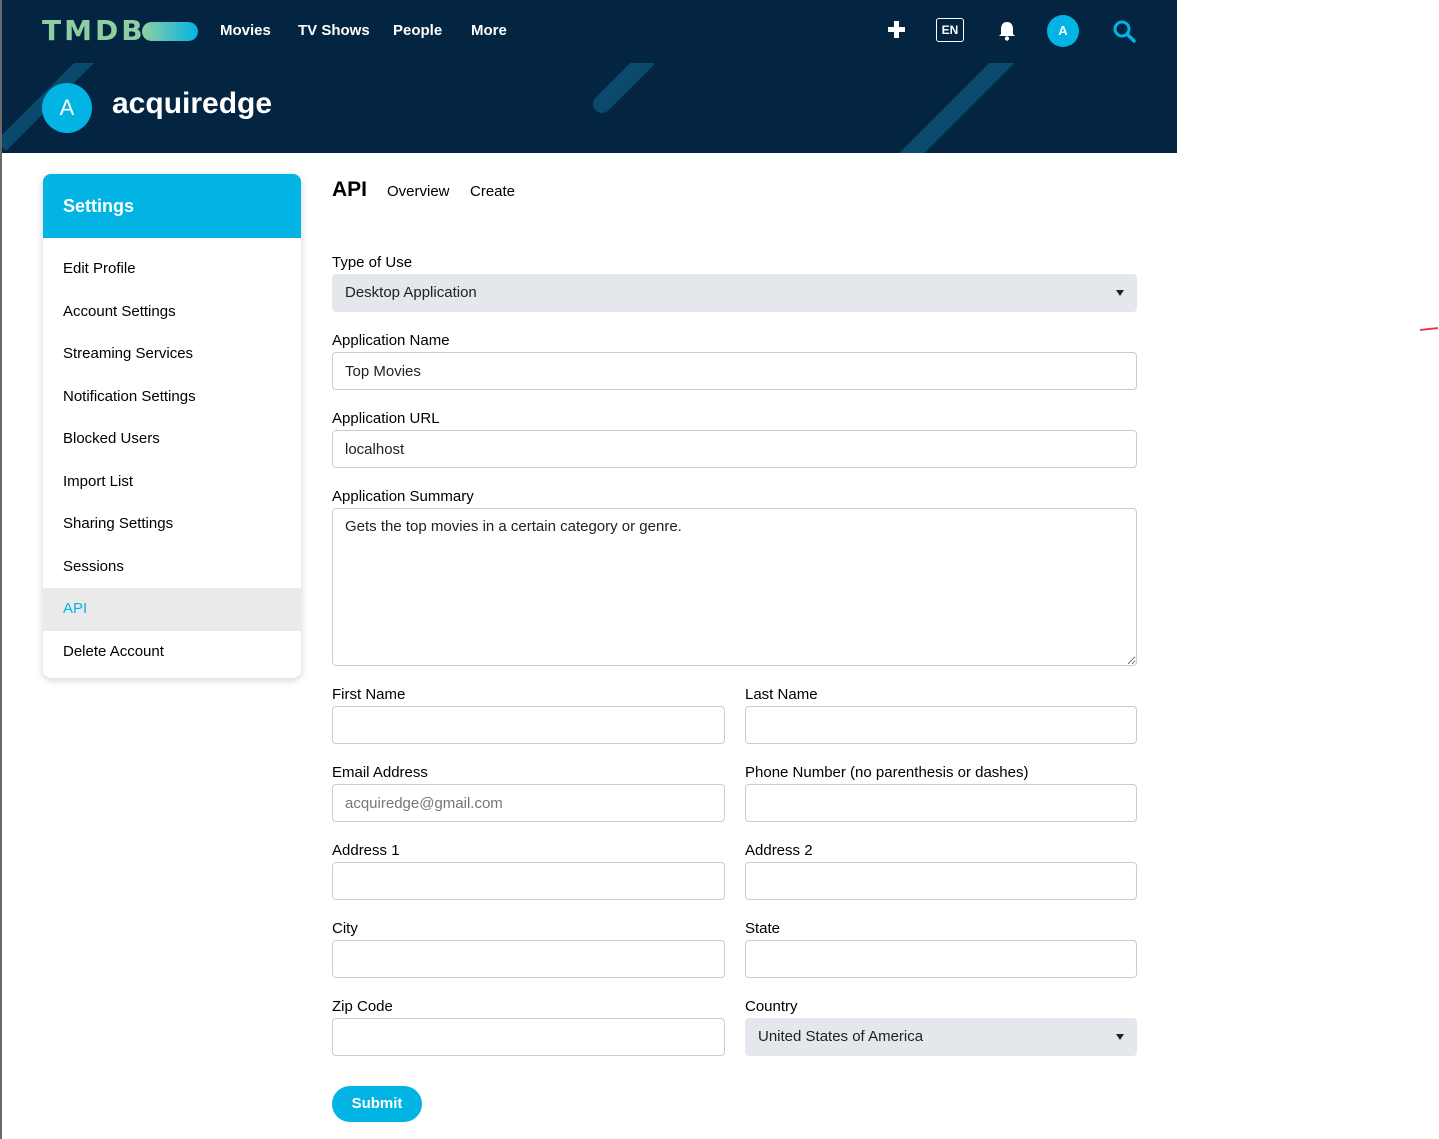 Image resolution: width=1439 pixels, height=1139 pixels. Describe the element at coordinates (172, 609) in the screenshot. I see `sidebar-item-api: API` at that location.